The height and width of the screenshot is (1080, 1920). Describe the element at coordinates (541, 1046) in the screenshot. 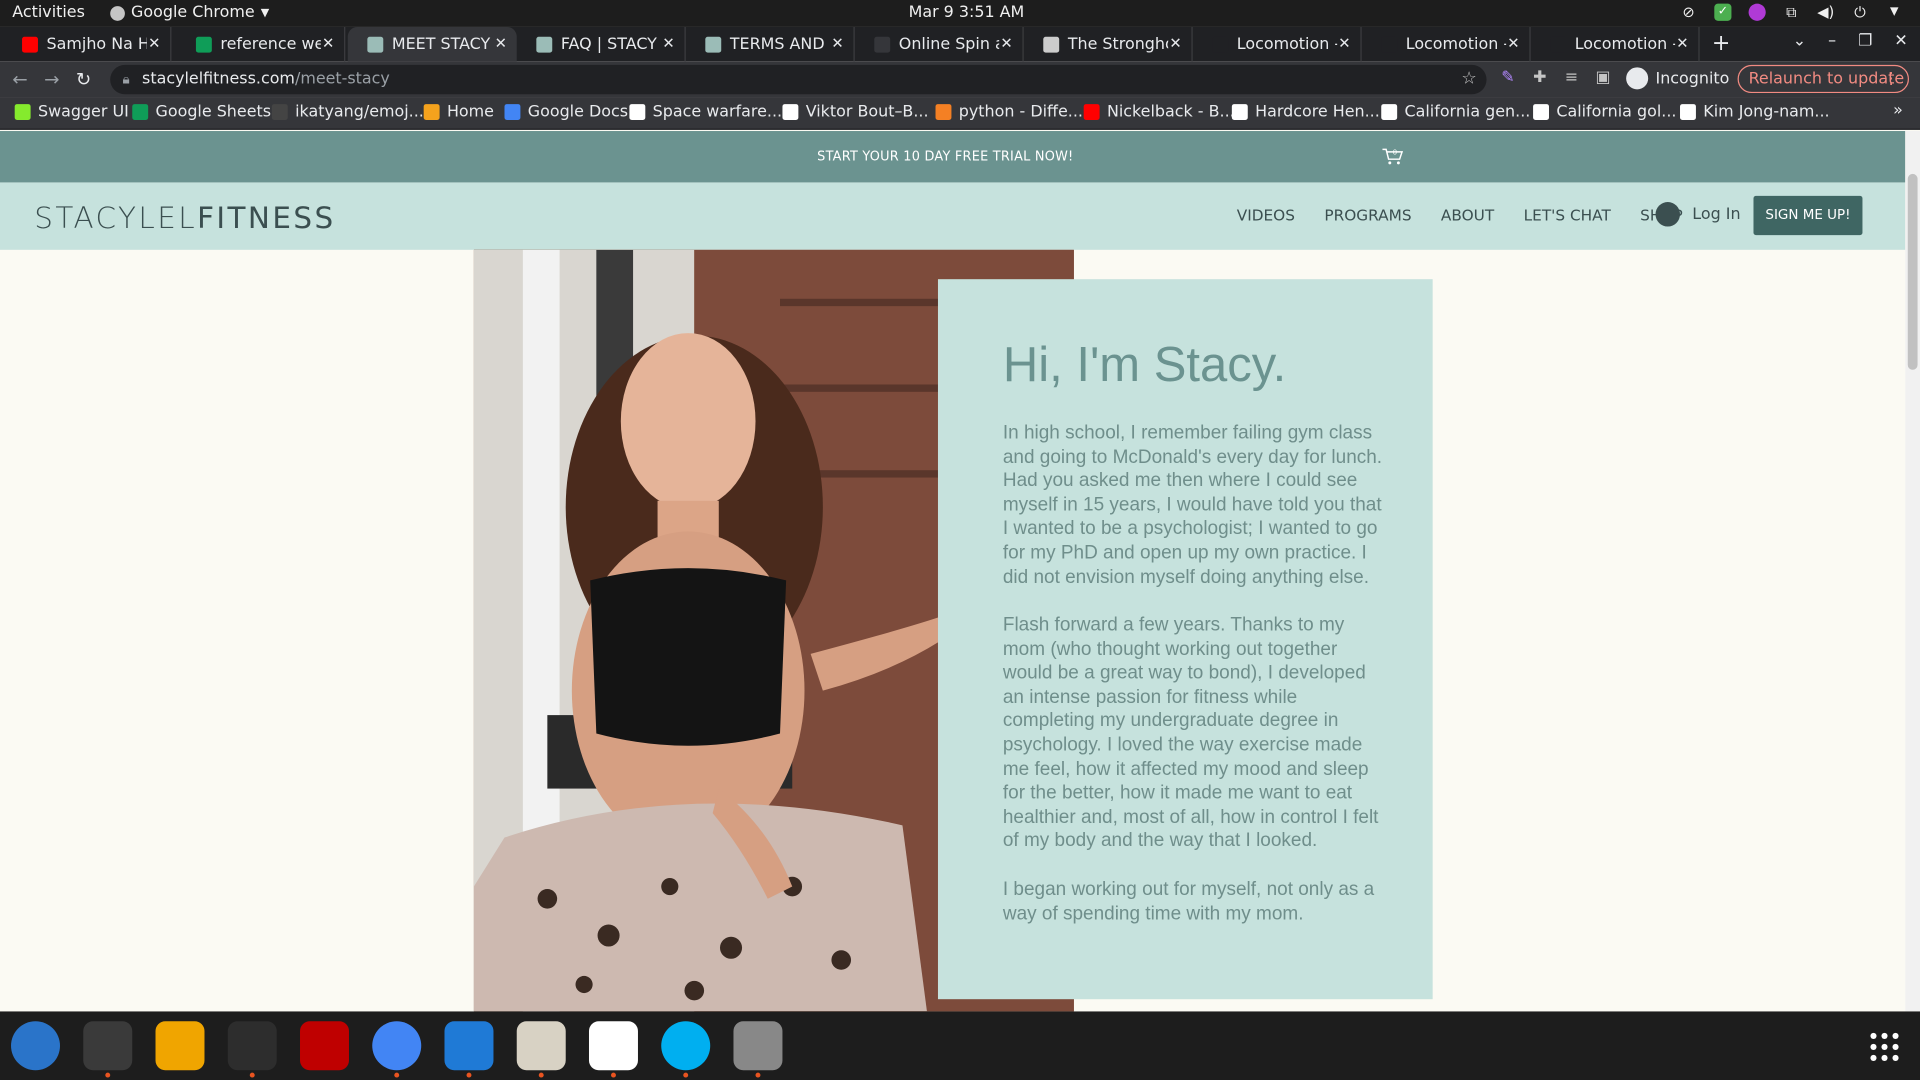

I see `files-icon` at that location.